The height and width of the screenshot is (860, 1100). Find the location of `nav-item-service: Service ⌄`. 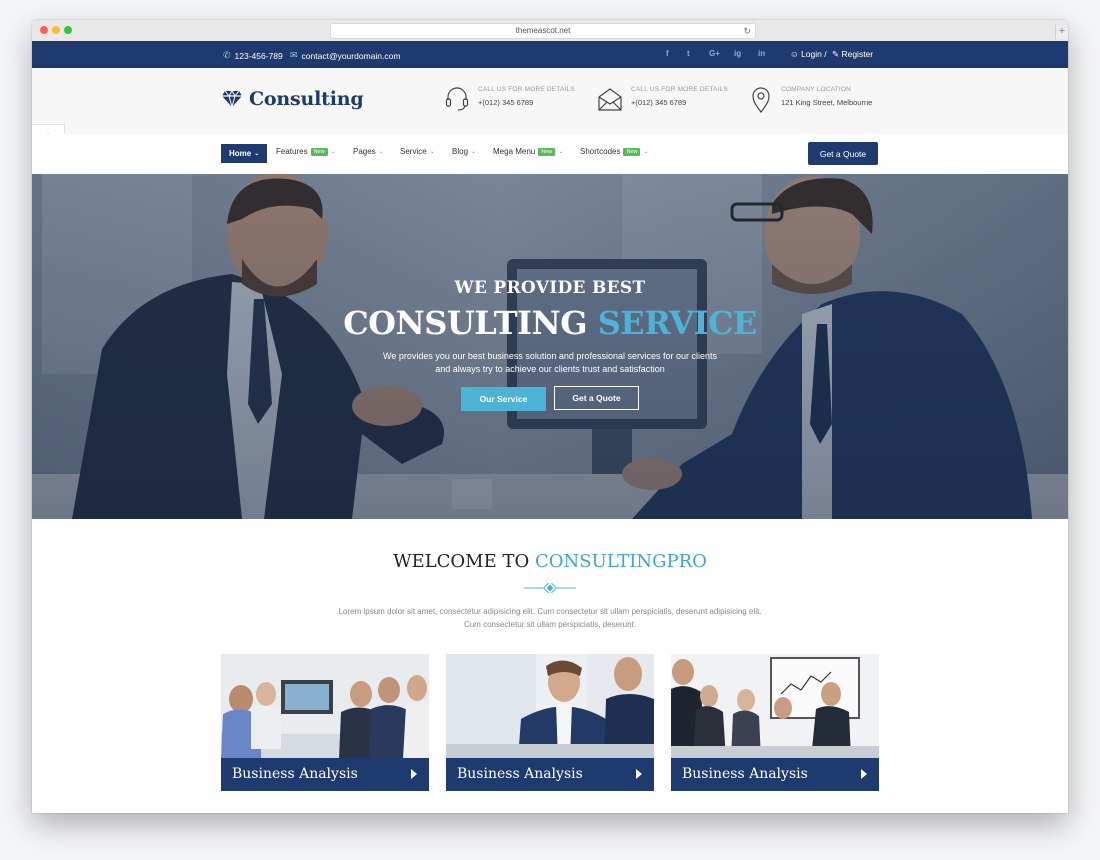

nav-item-service: Service ⌄ is located at coordinates (417, 151).